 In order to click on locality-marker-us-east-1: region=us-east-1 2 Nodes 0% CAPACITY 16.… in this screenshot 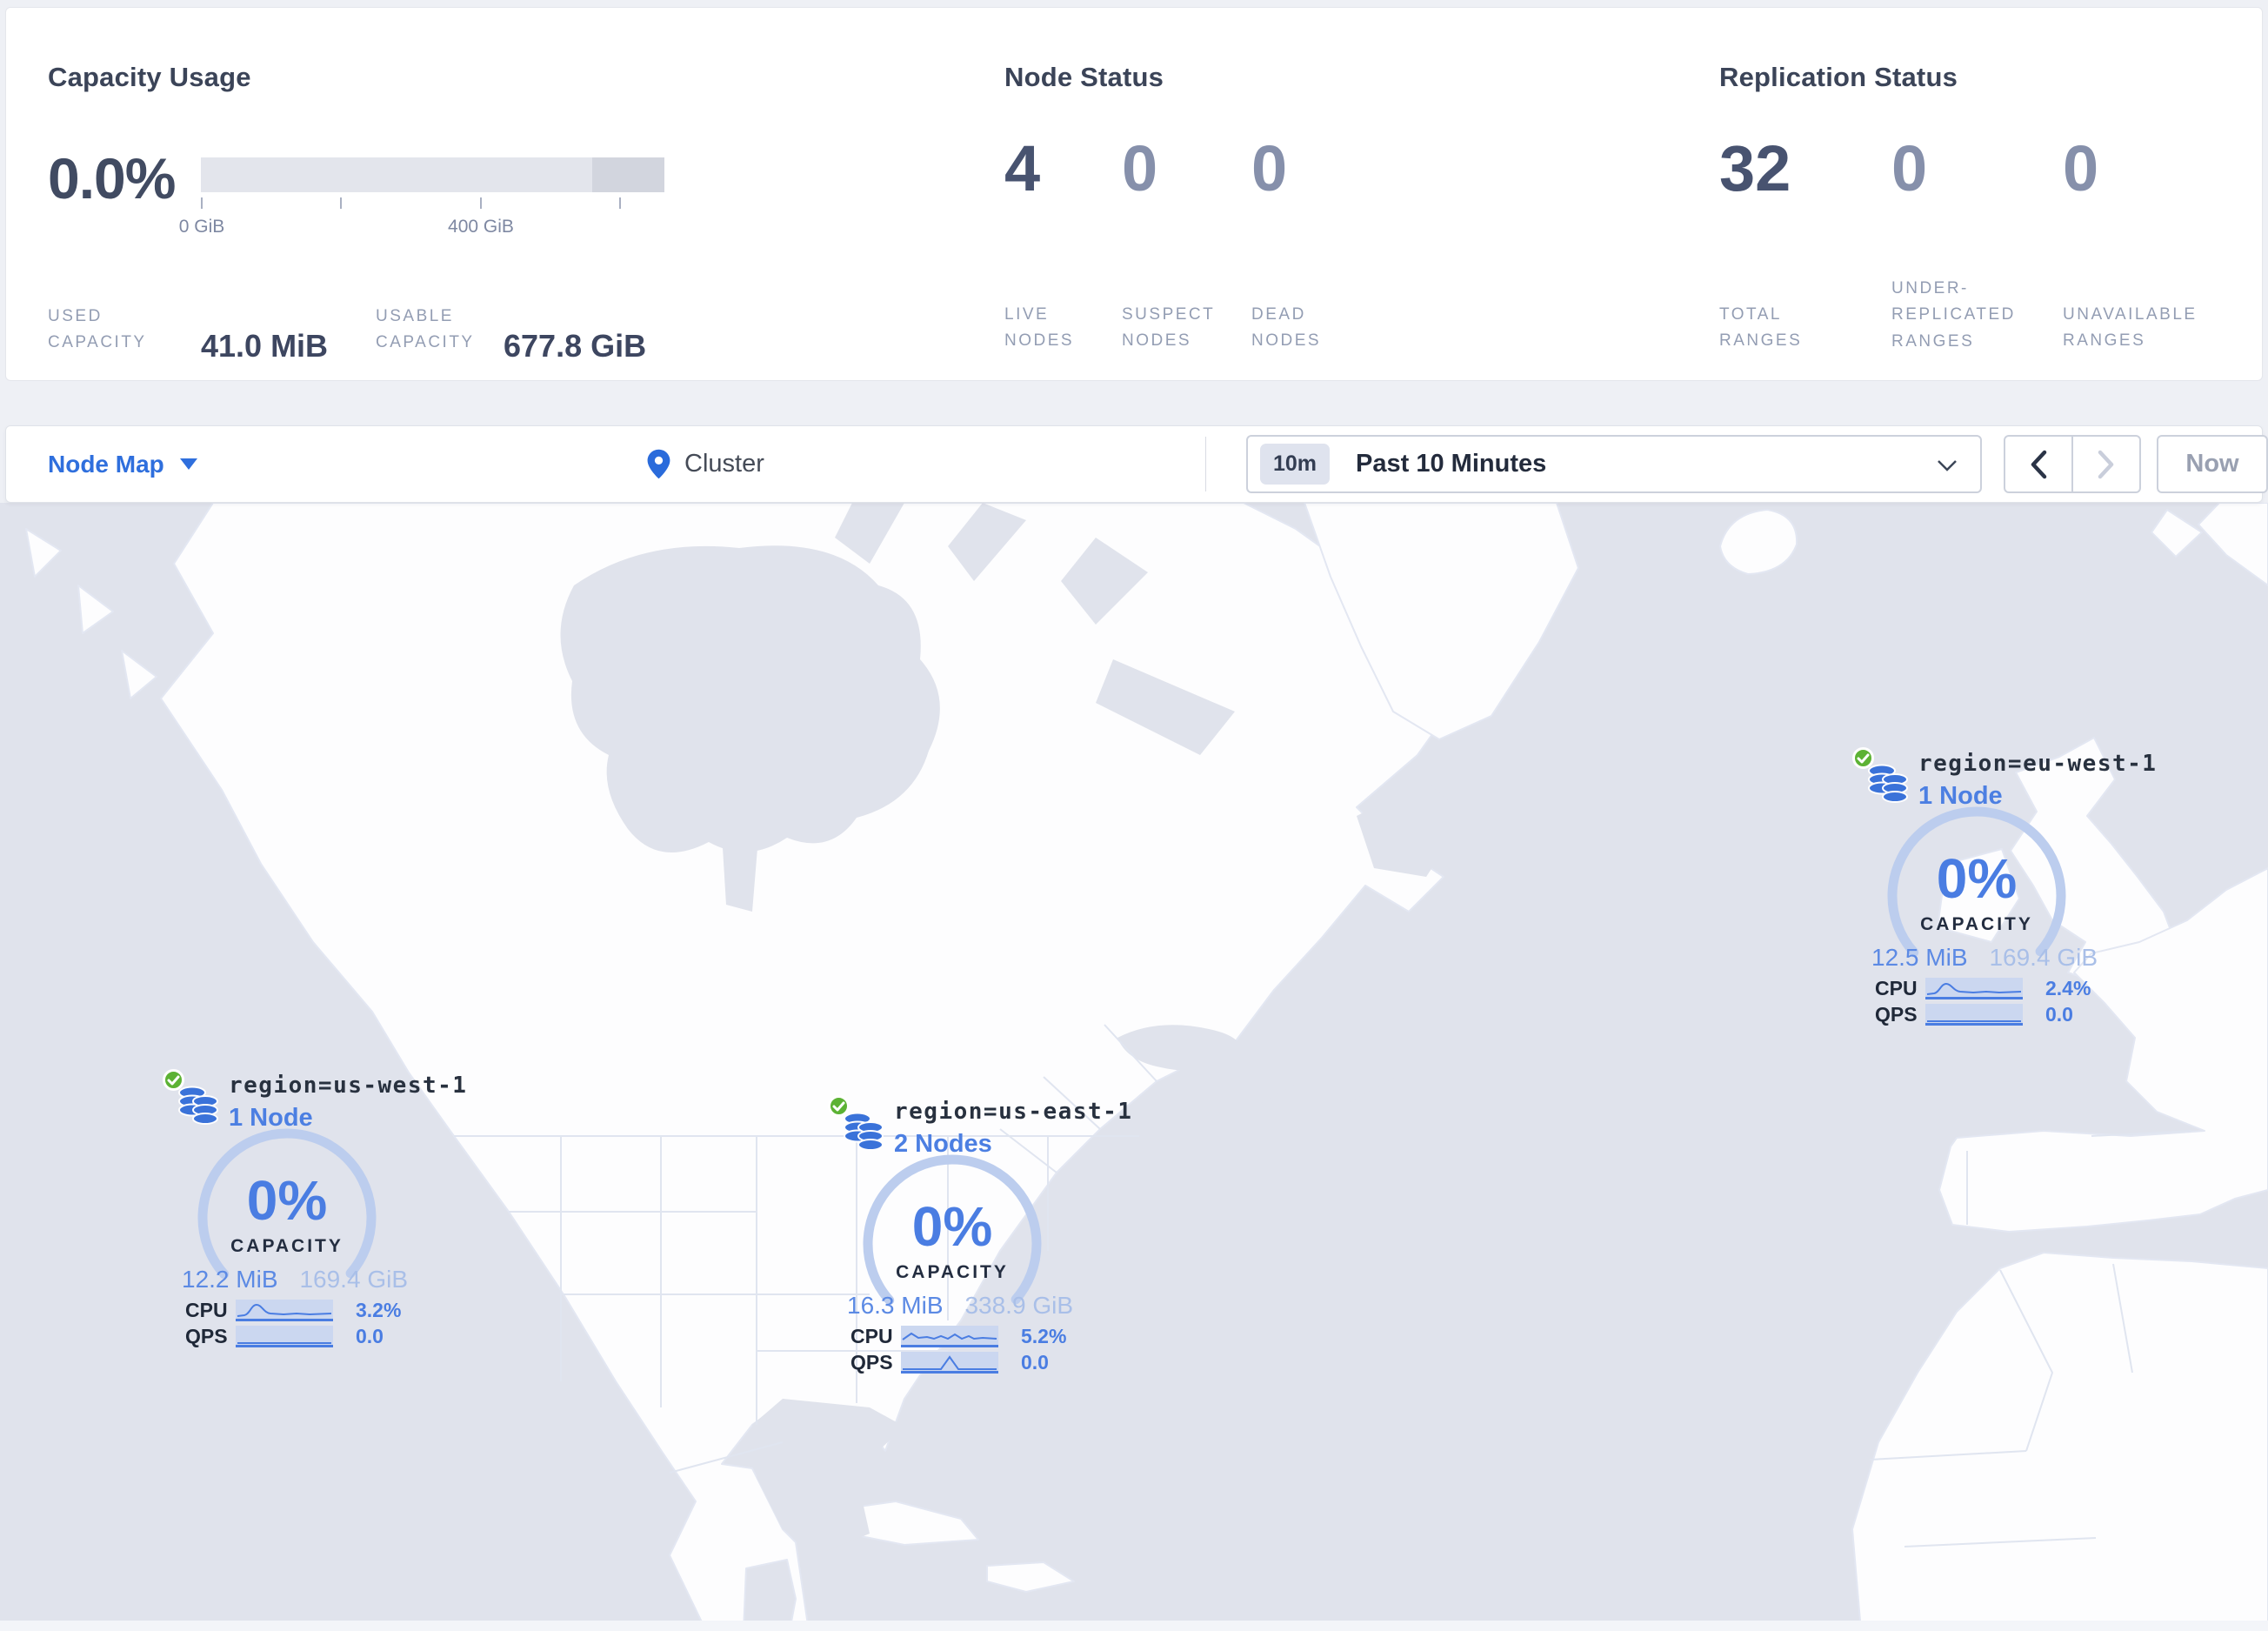, I will do `click(978, 1237)`.